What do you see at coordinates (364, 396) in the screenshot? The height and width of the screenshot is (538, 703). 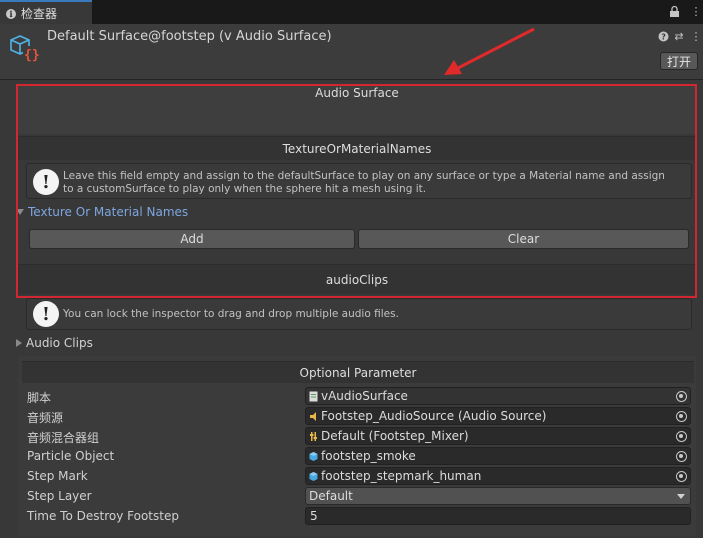 I see `script-value: vAudioSurface` at bounding box center [364, 396].